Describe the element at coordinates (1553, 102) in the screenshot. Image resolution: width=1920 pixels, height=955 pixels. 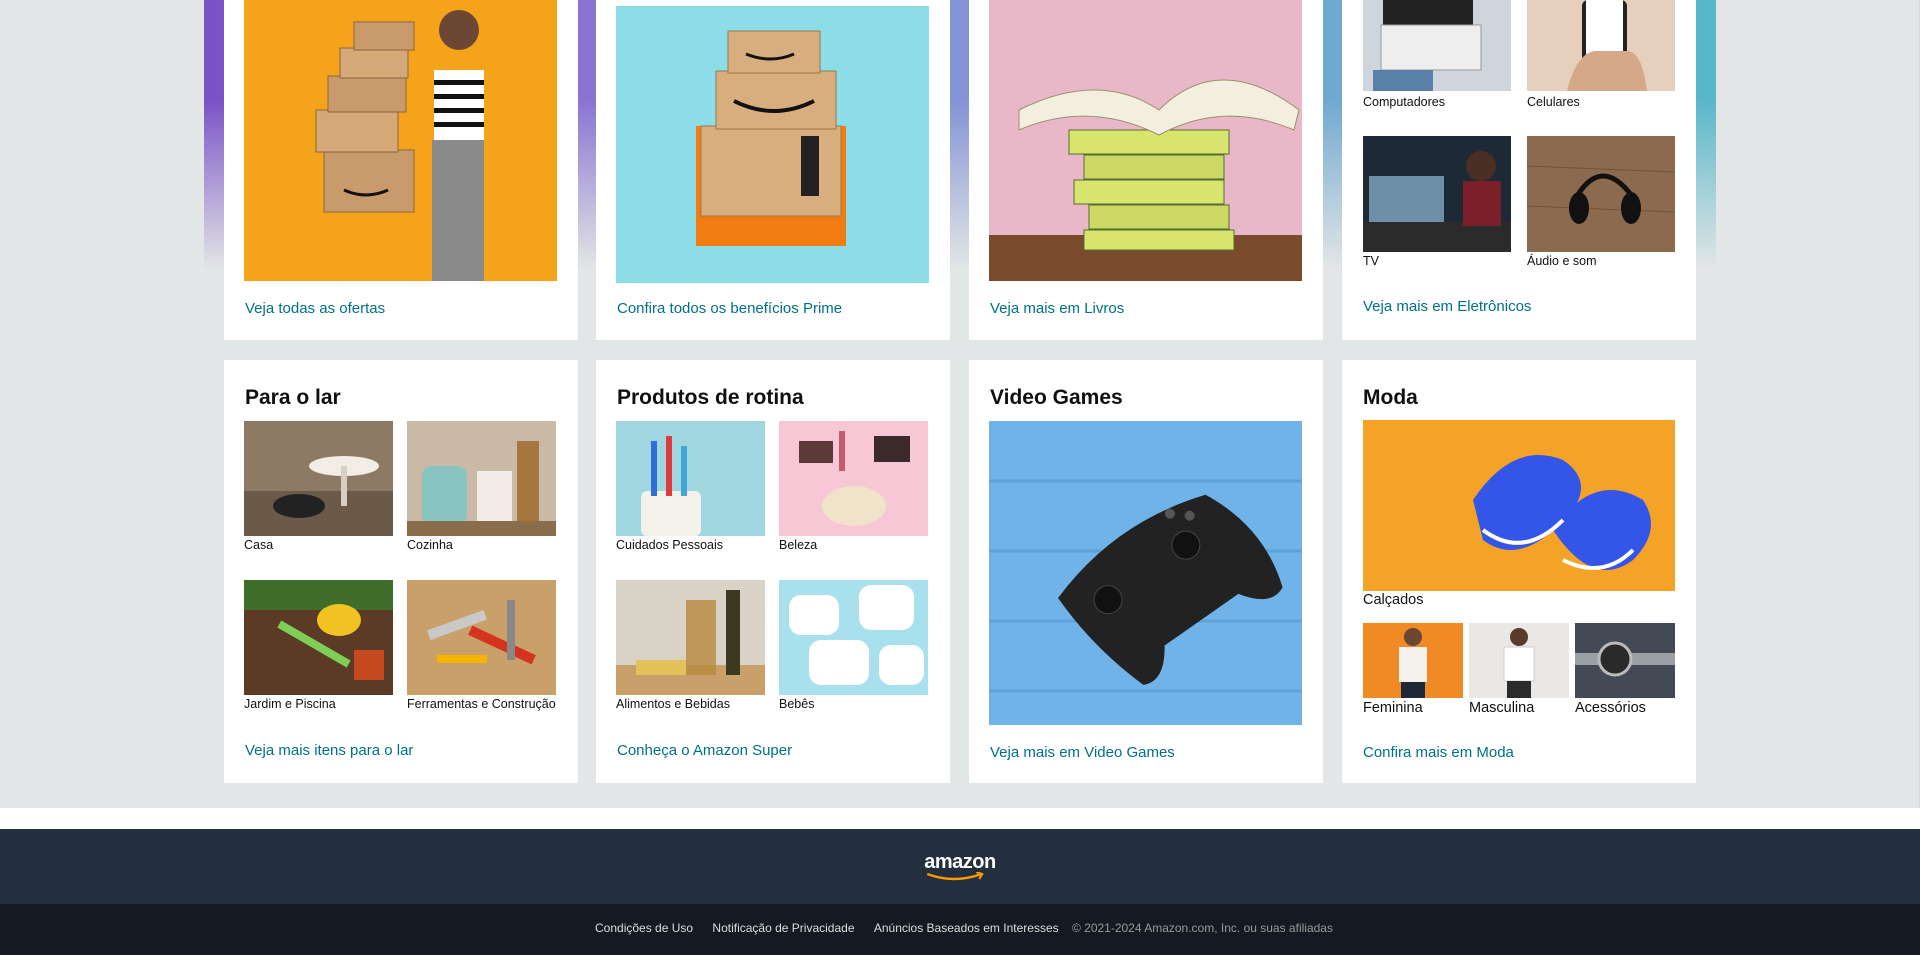
I see `phones-label: Celulares` at that location.